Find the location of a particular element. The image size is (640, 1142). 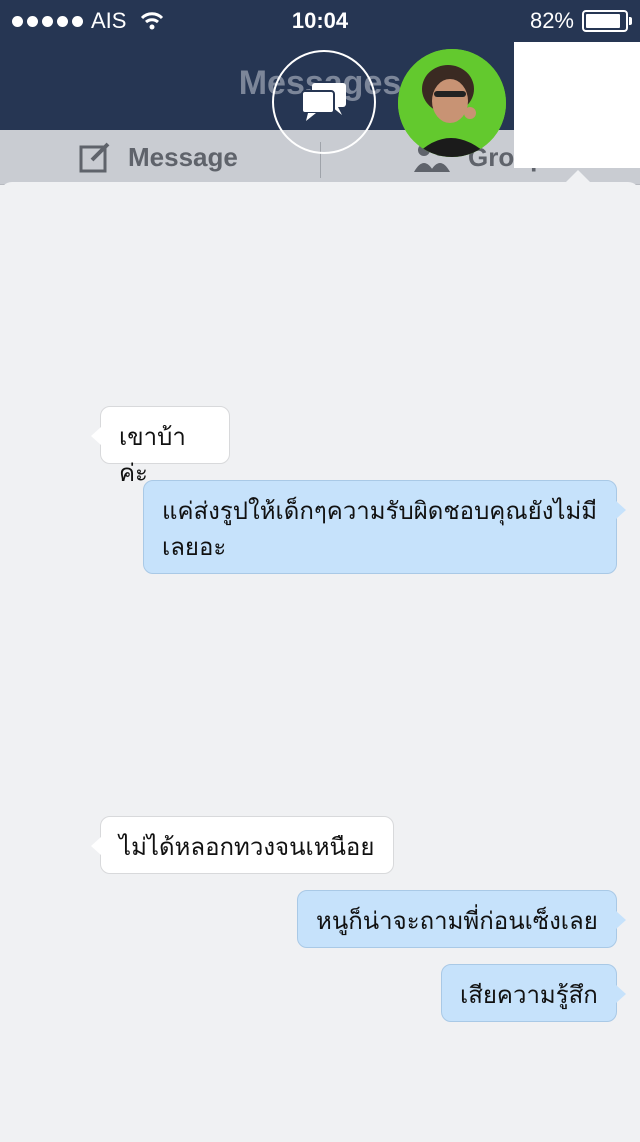

chat-head-messages is located at coordinates (324, 102).